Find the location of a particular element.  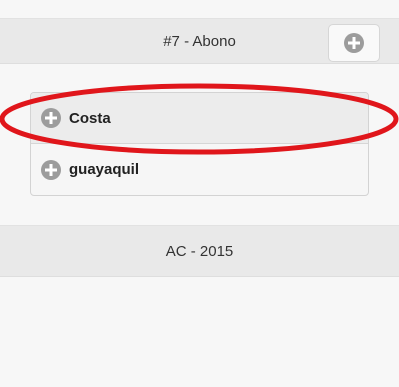

list-item-label: Costa is located at coordinates (90, 118).